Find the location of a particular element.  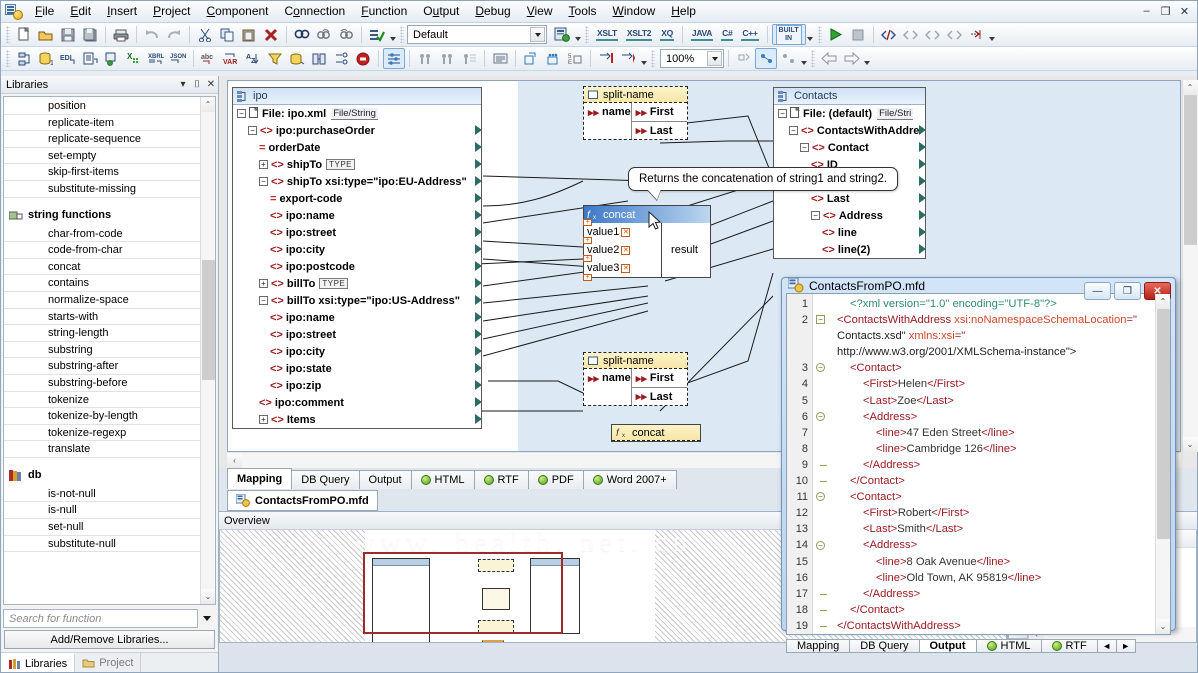

toolbar-grip is located at coordinates (8, 34).